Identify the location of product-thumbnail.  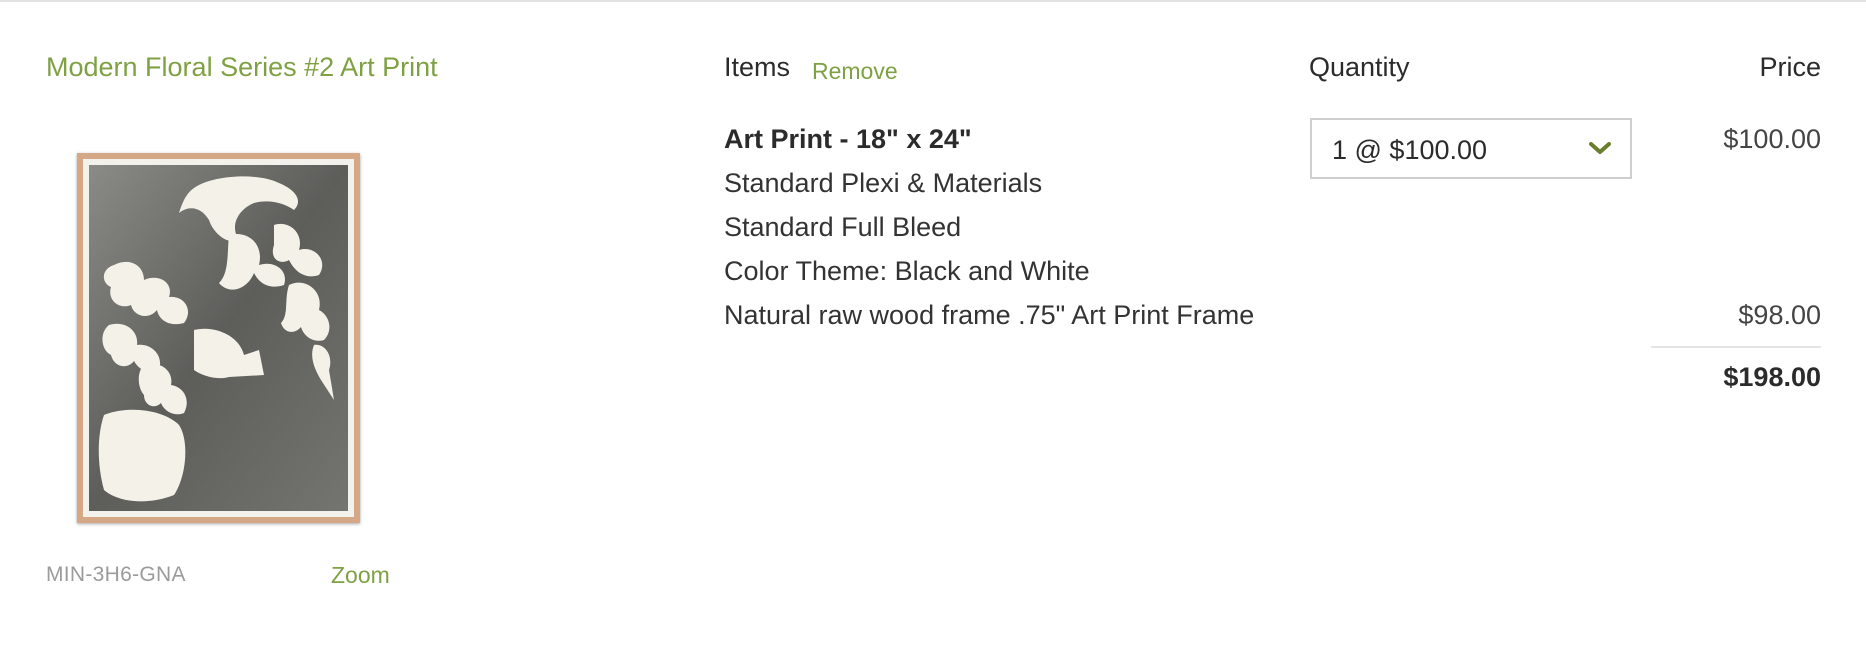
(218, 338).